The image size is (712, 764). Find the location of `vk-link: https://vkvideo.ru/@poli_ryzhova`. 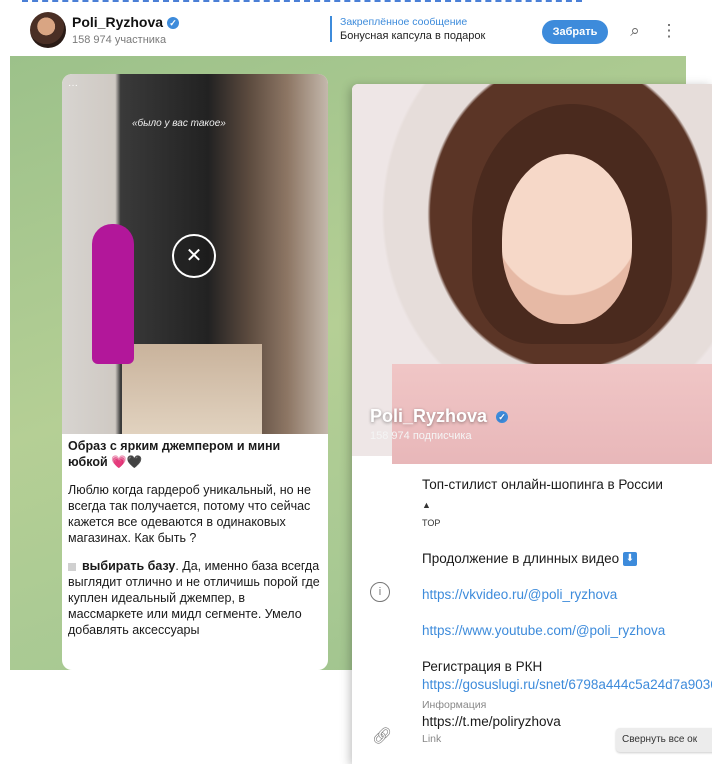

vk-link: https://vkvideo.ru/@poli_ryzhova is located at coordinates (562, 595).